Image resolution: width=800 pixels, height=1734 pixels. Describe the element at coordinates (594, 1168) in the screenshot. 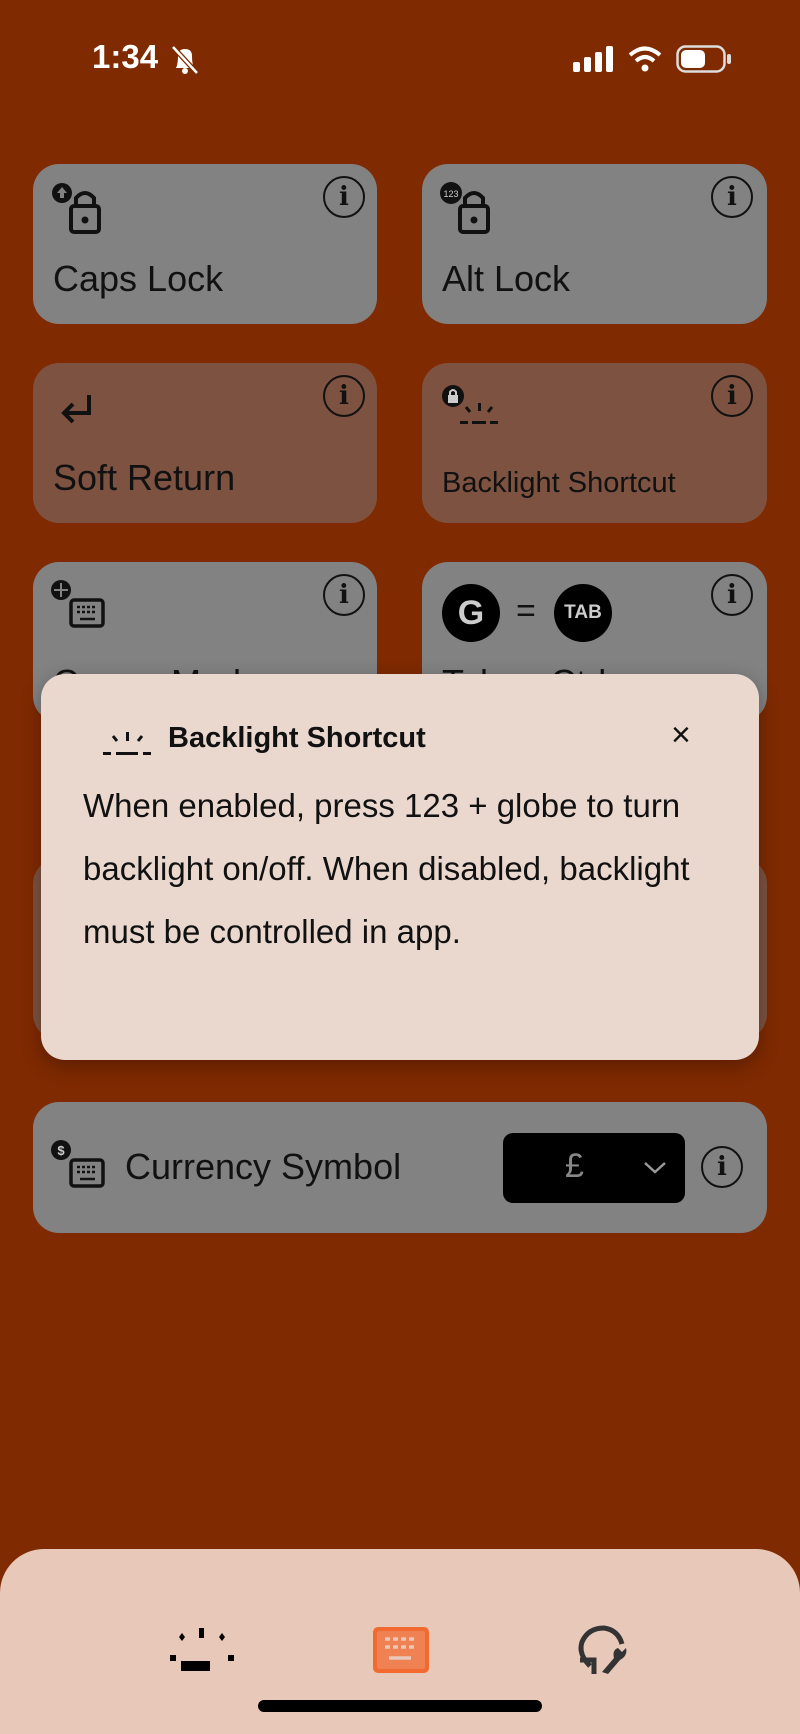

I see `currency-dropdown: £` at that location.